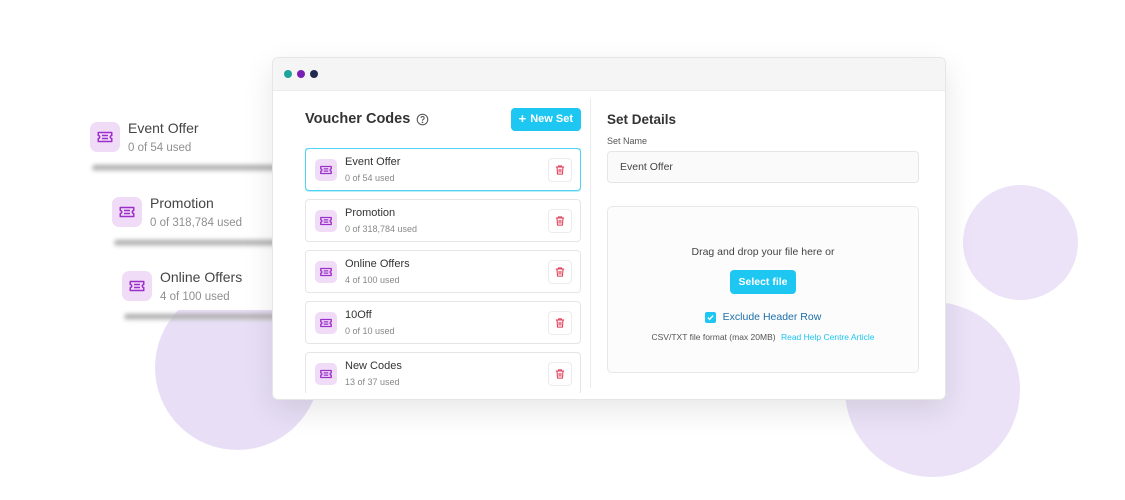  What do you see at coordinates (370, 213) in the screenshot?
I see `voucher-item-title: Promotion` at bounding box center [370, 213].